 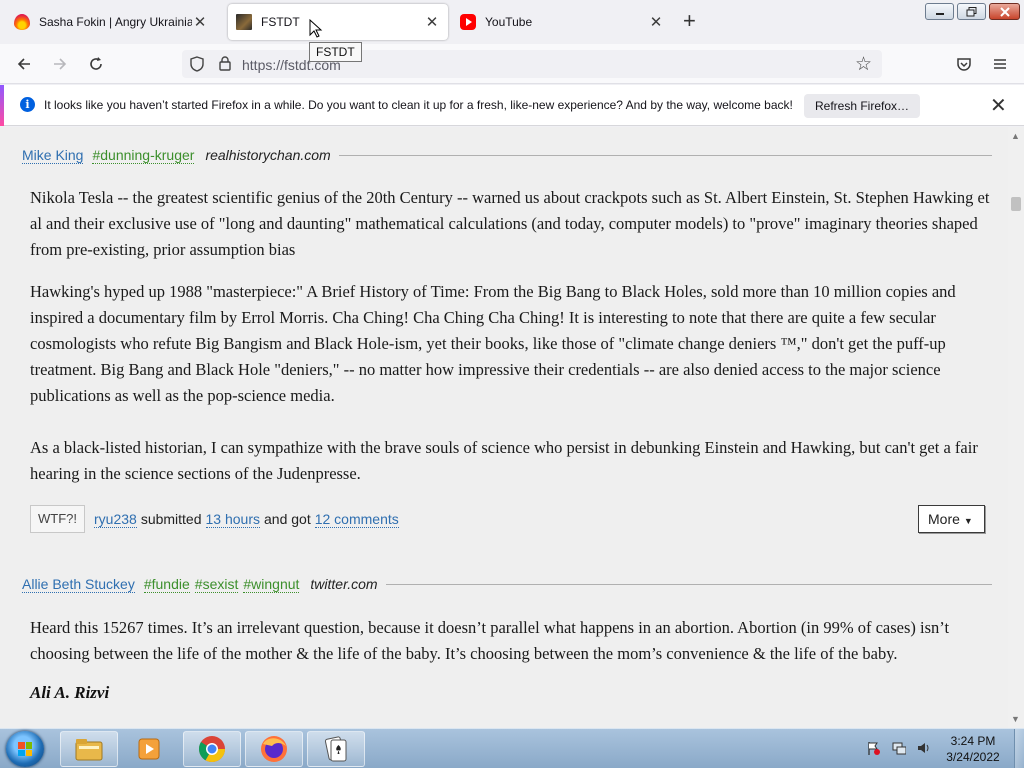 What do you see at coordinates (2, 105) in the screenshot?
I see `notification-accent` at bounding box center [2, 105].